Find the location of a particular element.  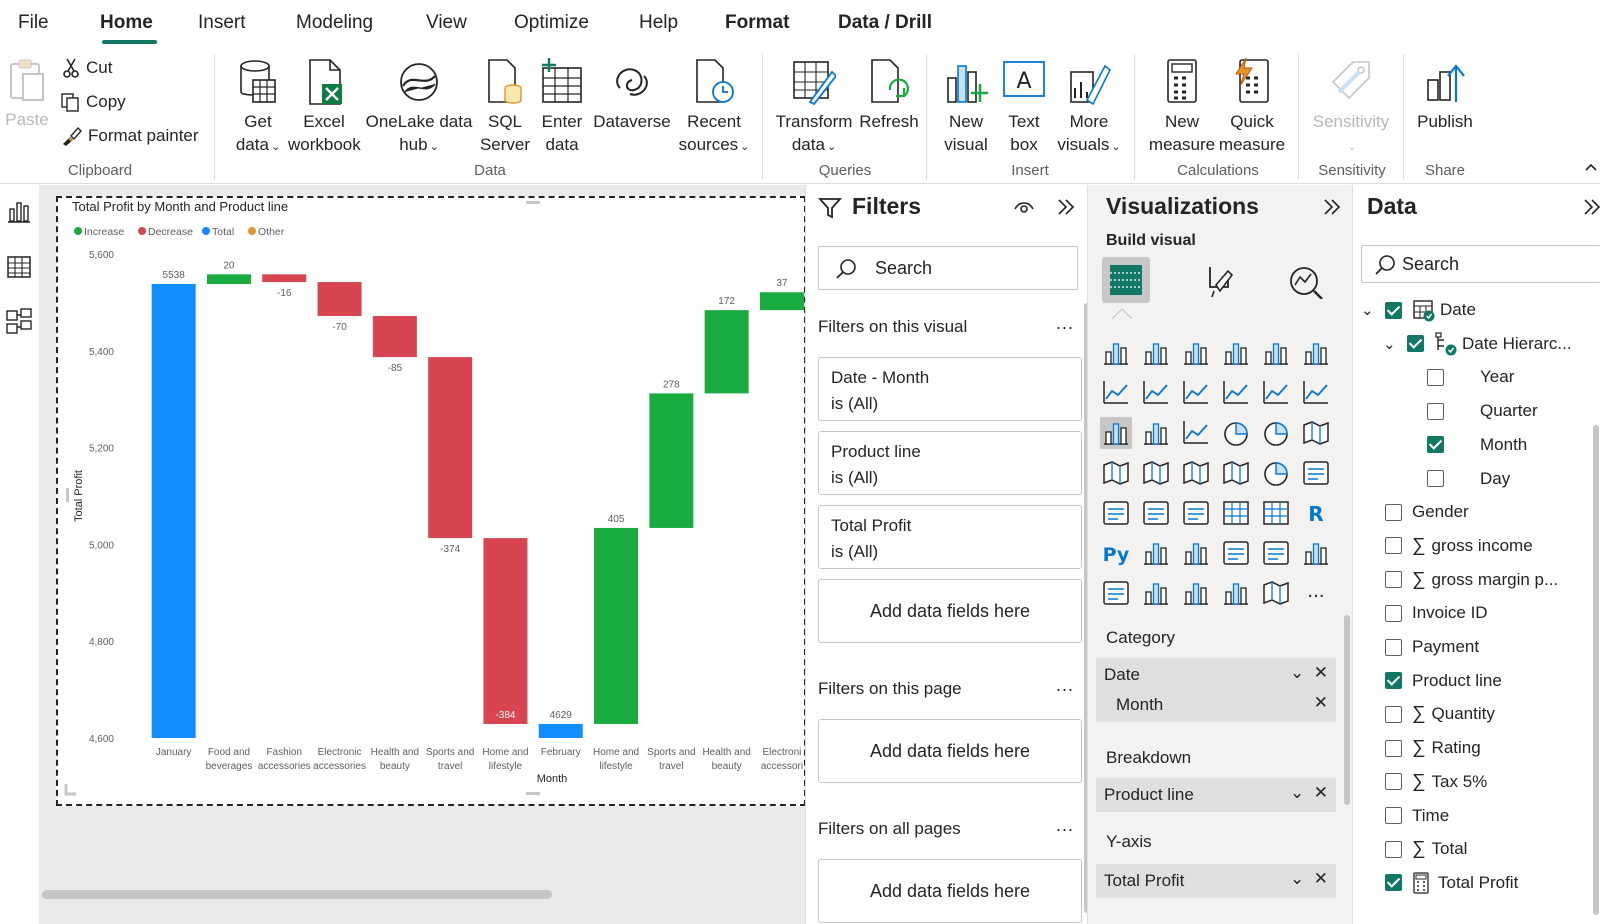

category-field-month: Month ✕ is located at coordinates (1216, 705).